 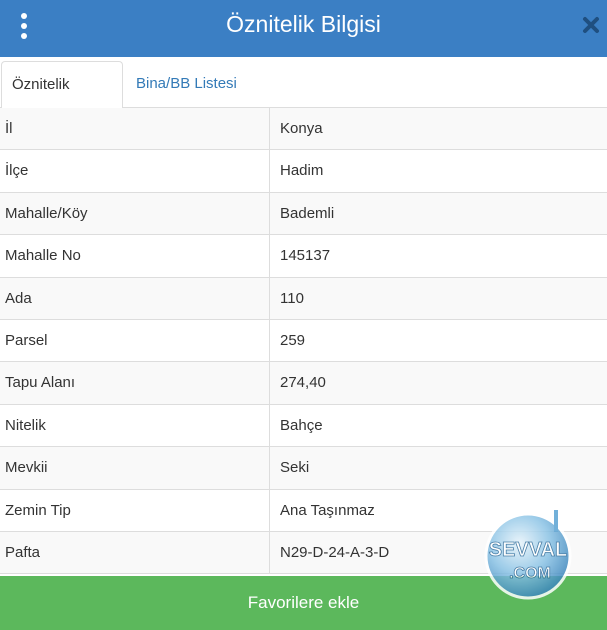 I want to click on tab-bar: Öznitelik Bilgisi Bina/BB Listesi, so click(x=303, y=98).